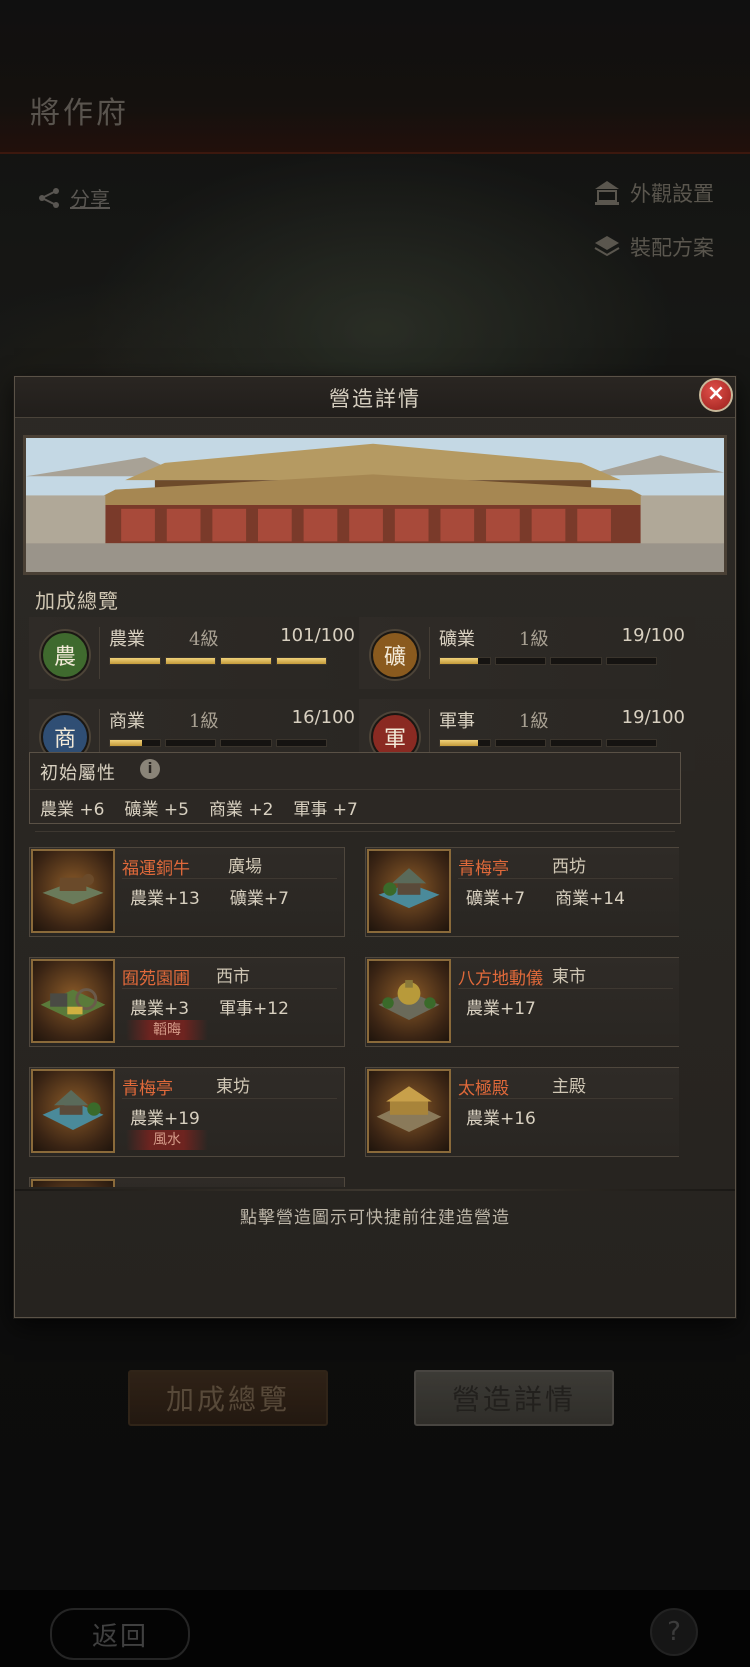 This screenshot has width=750, height=1667. I want to click on garden-icon, so click(73, 1001).